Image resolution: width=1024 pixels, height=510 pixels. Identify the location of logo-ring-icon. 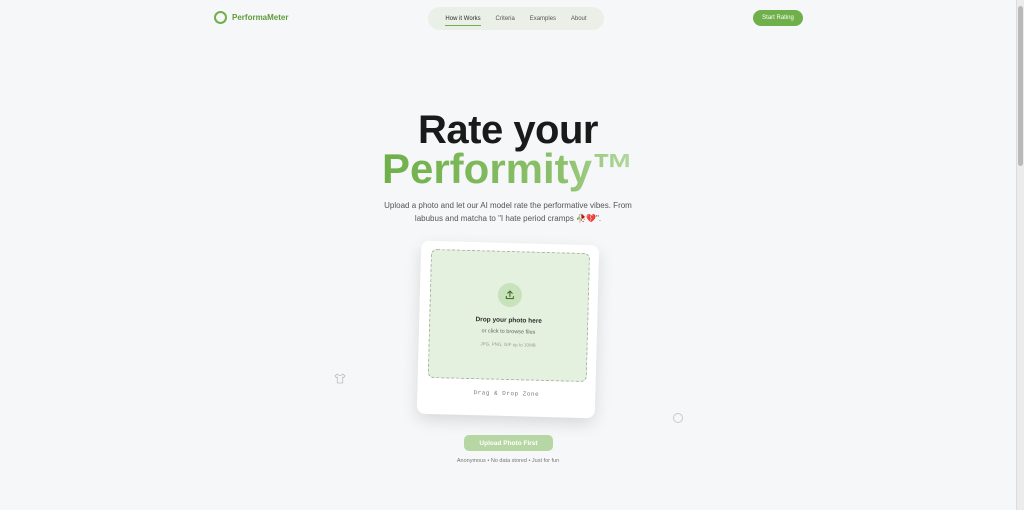
(220, 17).